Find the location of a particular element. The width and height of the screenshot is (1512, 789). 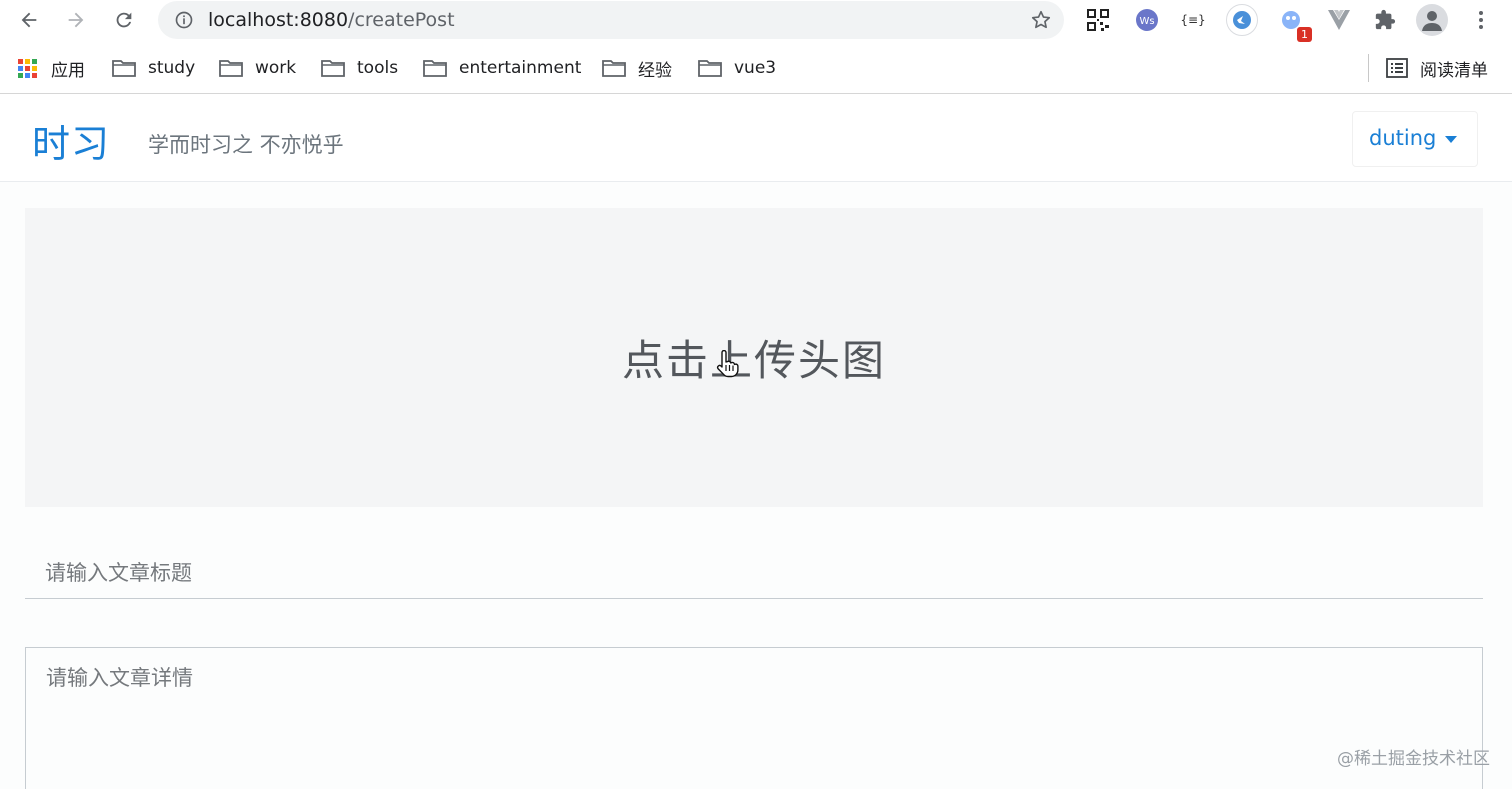

app-header: 时习 学而时习之 不亦悦乎 duting is located at coordinates (756, 138).